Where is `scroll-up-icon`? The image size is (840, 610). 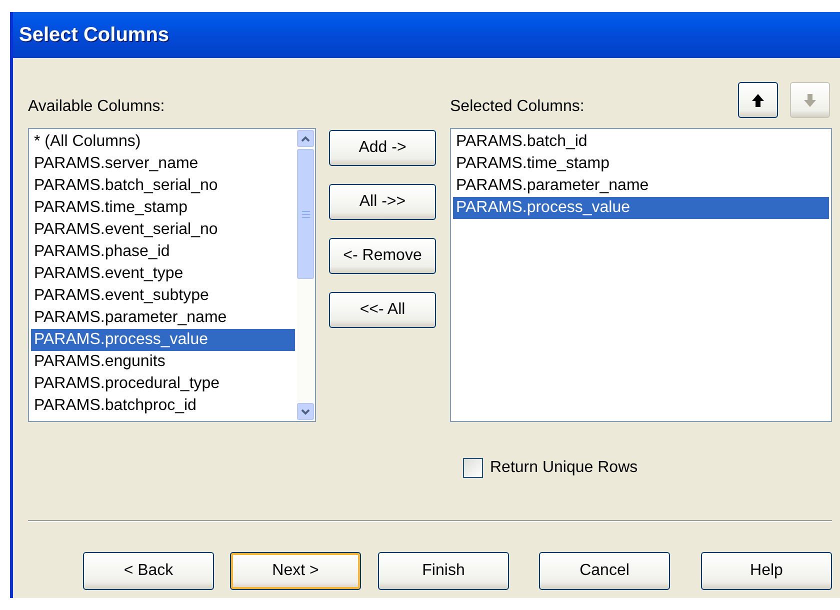 scroll-up-icon is located at coordinates (305, 139).